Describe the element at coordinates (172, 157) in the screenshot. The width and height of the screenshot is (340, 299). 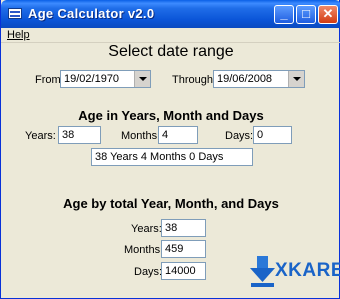
I see `age-summary-field: 38 Years 4 Months 0 Days` at that location.